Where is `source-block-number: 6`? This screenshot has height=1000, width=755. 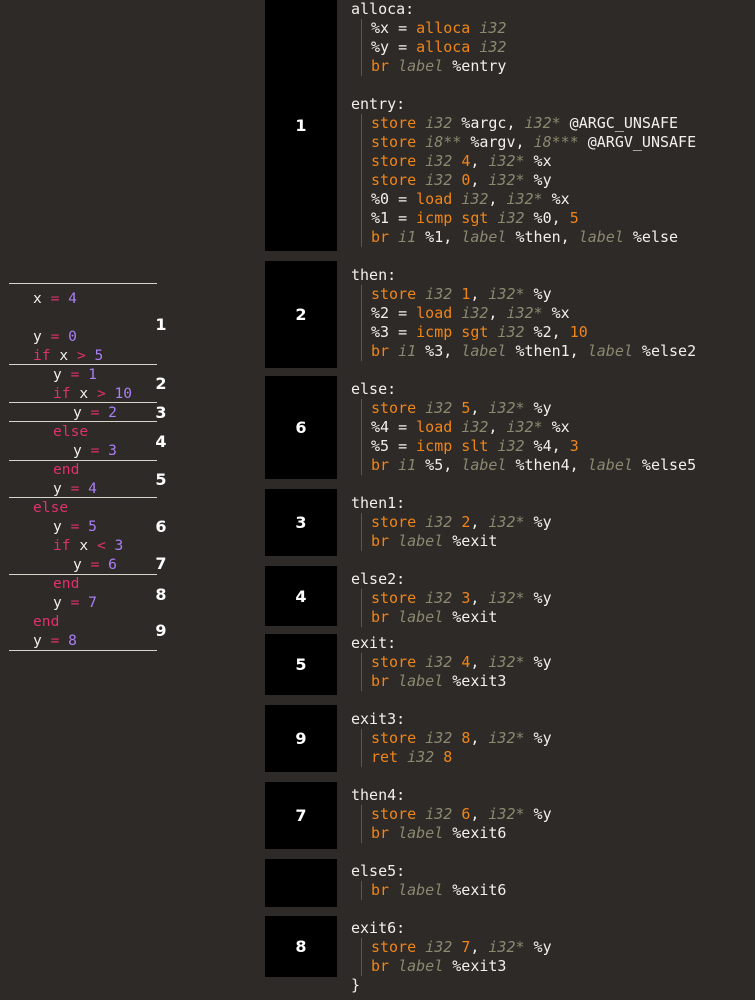 source-block-number: 6 is located at coordinates (161, 526).